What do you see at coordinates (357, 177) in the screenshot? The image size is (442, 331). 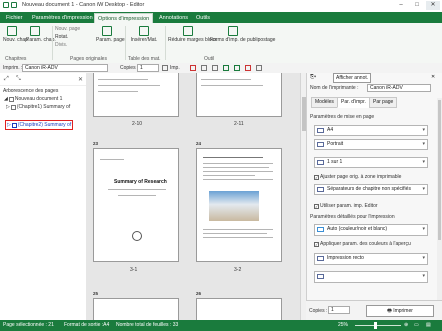 I see `fit-printable-checkbox: ✓ Ajuster page orig. à zone imprimable` at bounding box center [357, 177].